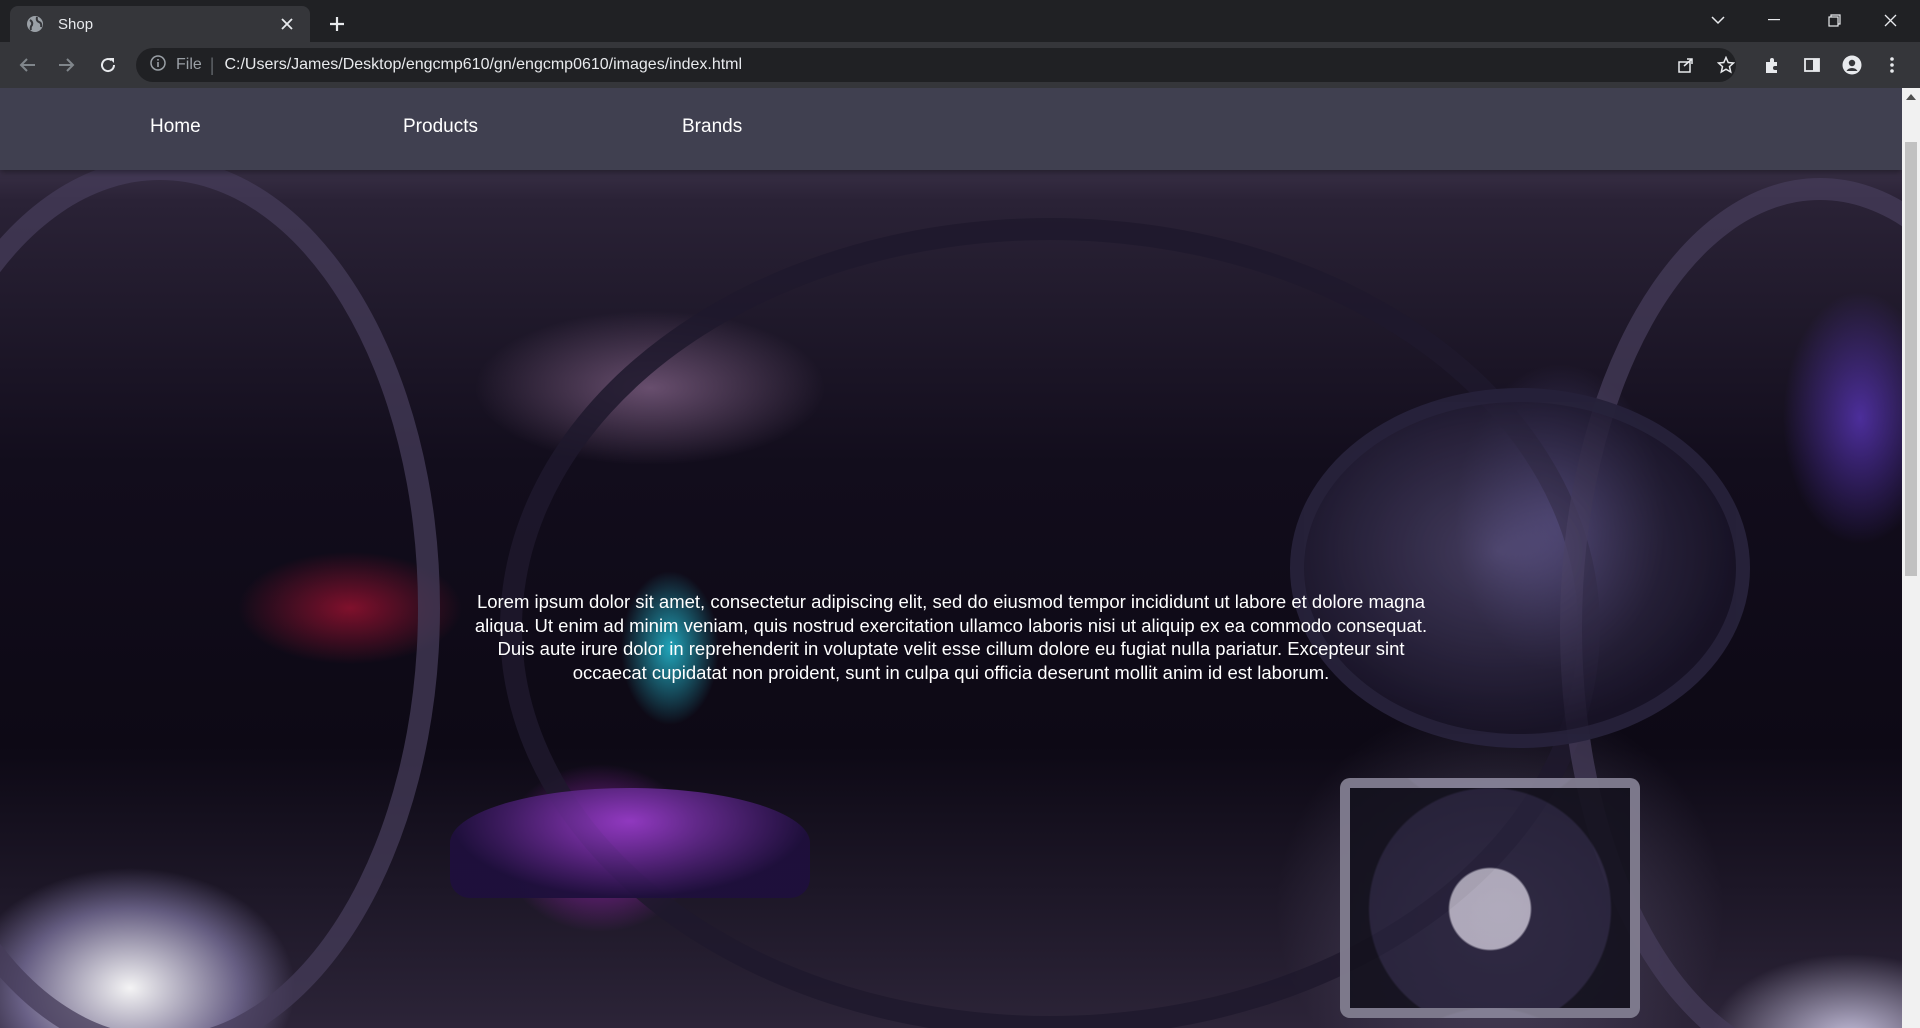 The width and height of the screenshot is (1920, 1028). I want to click on nav-link-products: Products, so click(440, 127).